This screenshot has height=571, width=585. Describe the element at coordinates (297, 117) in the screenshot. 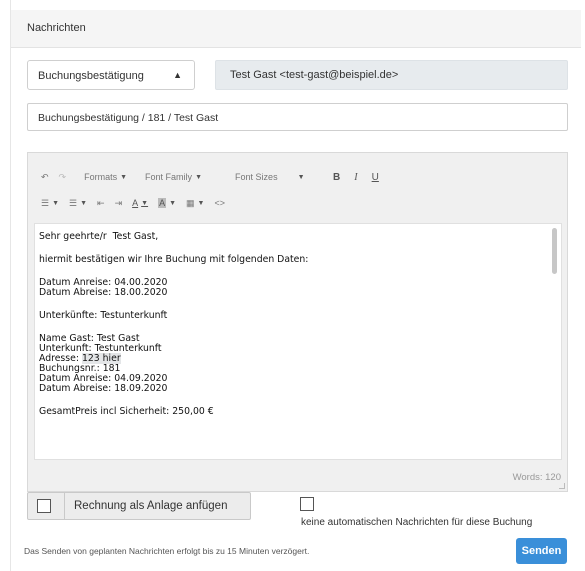

I see `subject-input: Buchungsbestätigung / 181 / Test Gast` at that location.